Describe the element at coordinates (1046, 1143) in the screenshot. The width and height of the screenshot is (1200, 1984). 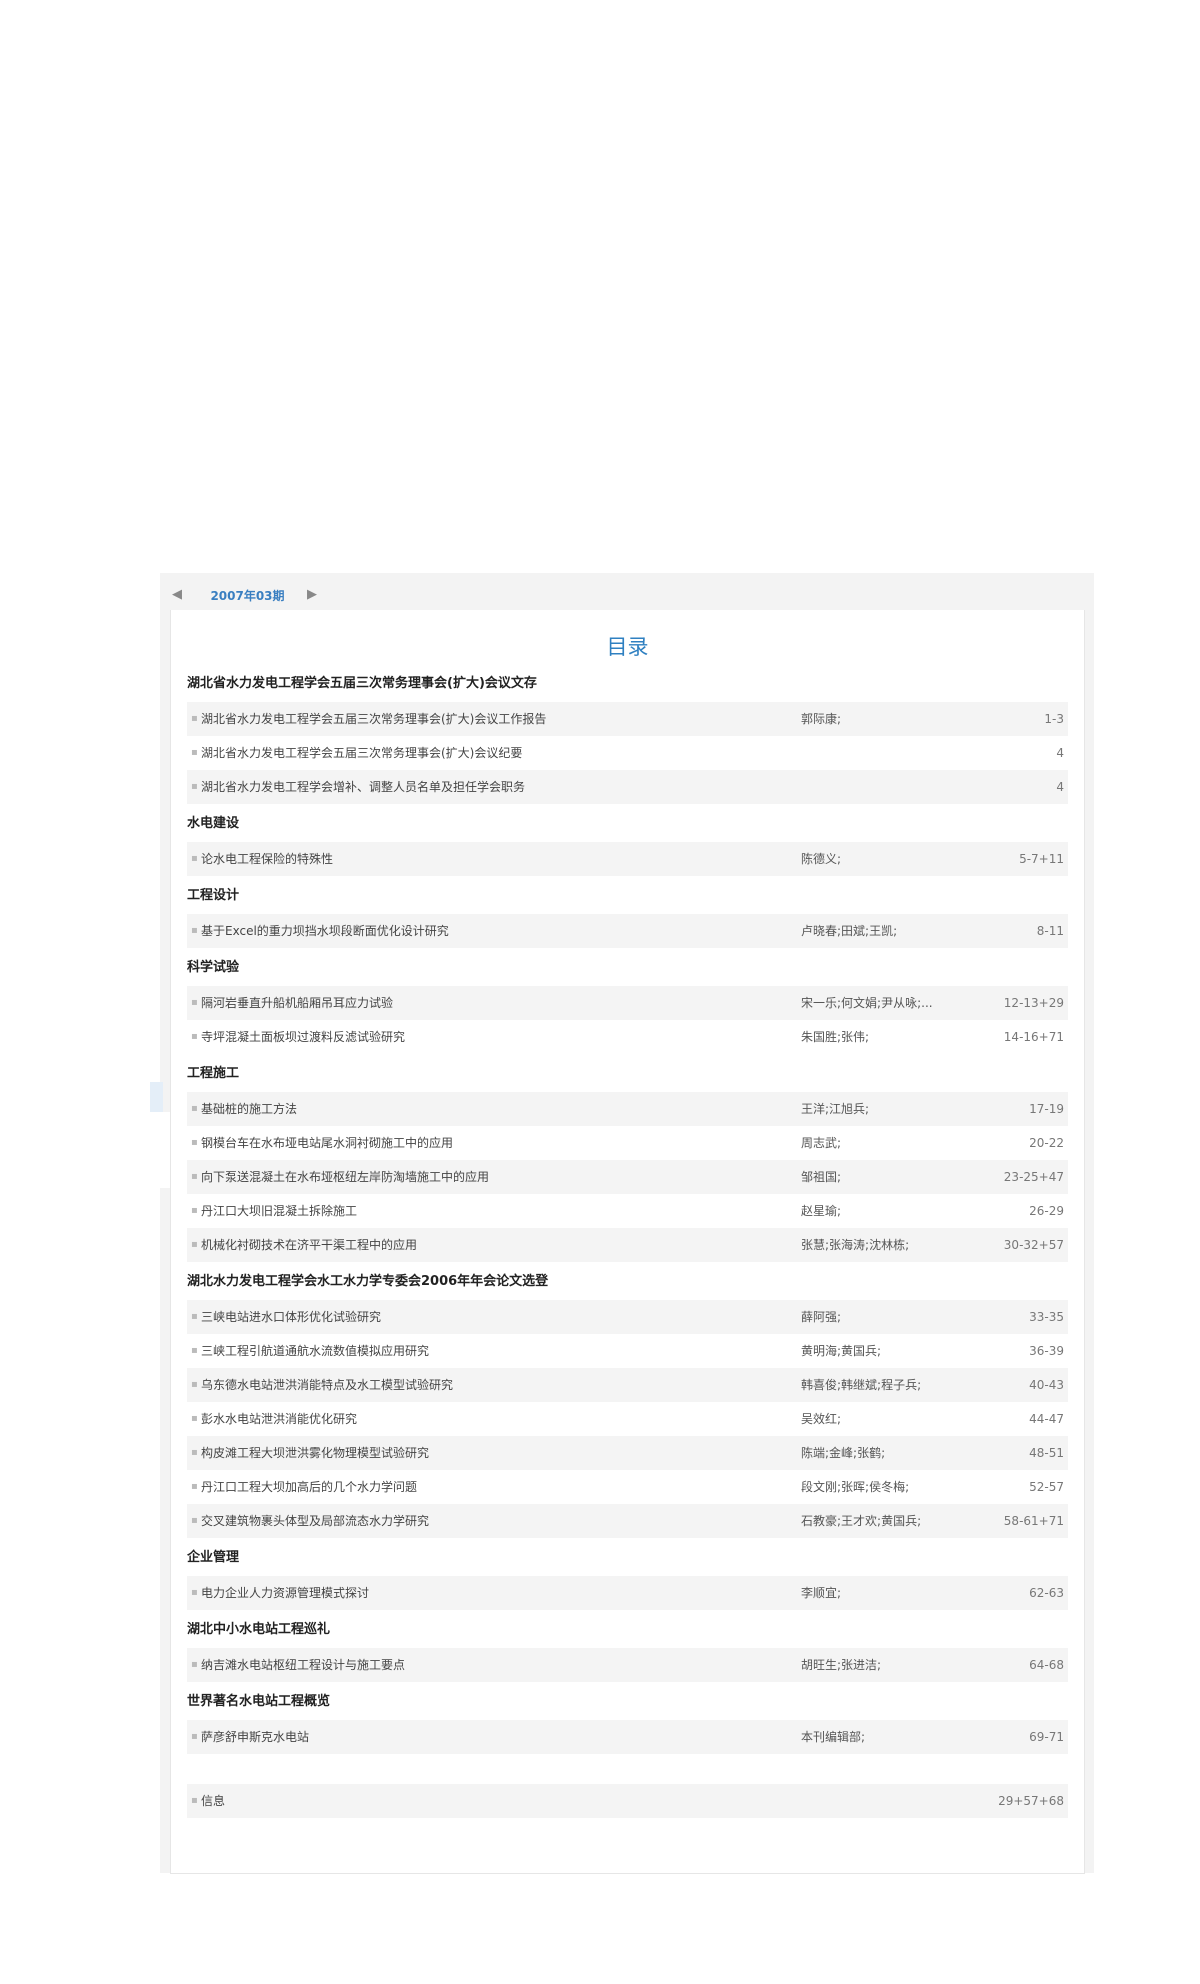
I see `article-pages: 20-22` at that location.